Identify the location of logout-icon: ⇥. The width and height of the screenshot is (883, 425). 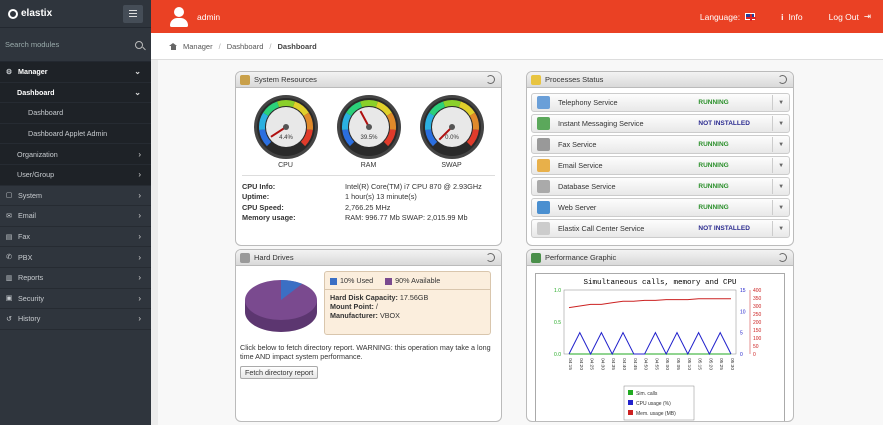
(867, 16).